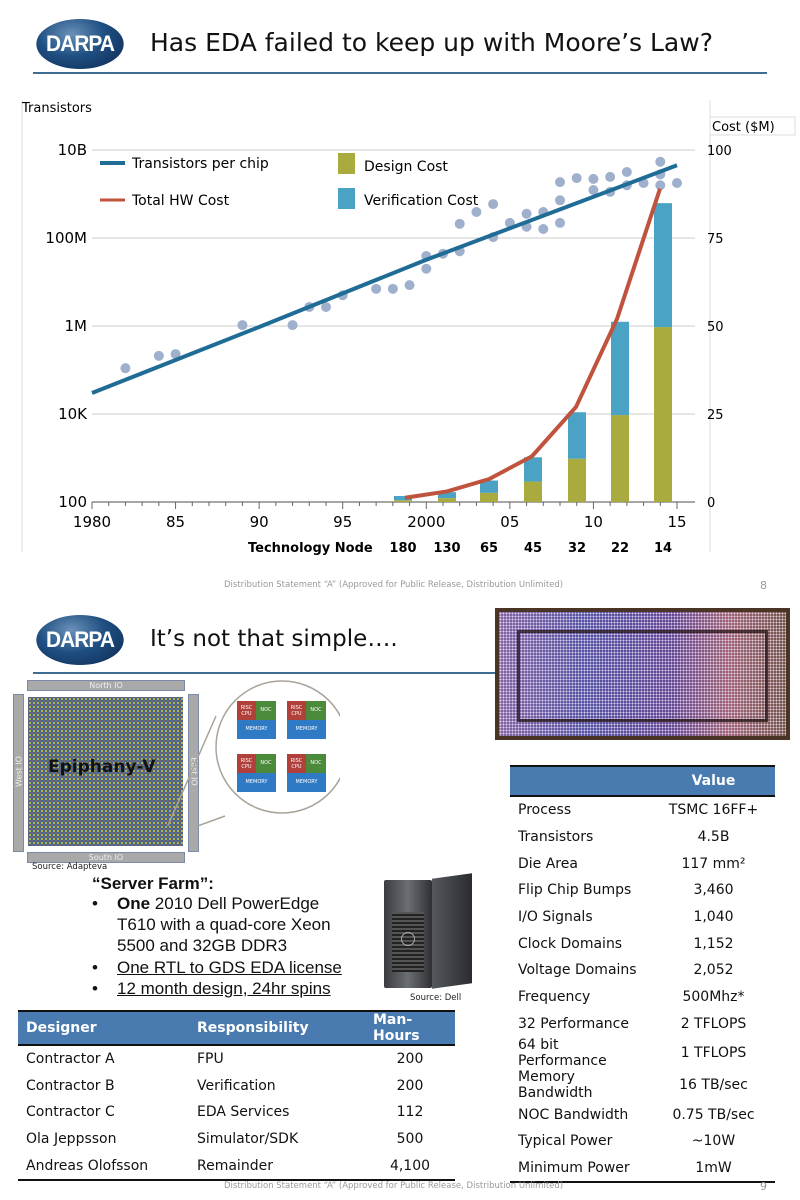 This screenshot has width=800, height=1200. I want to click on y-tick-label: 10B, so click(72, 150).